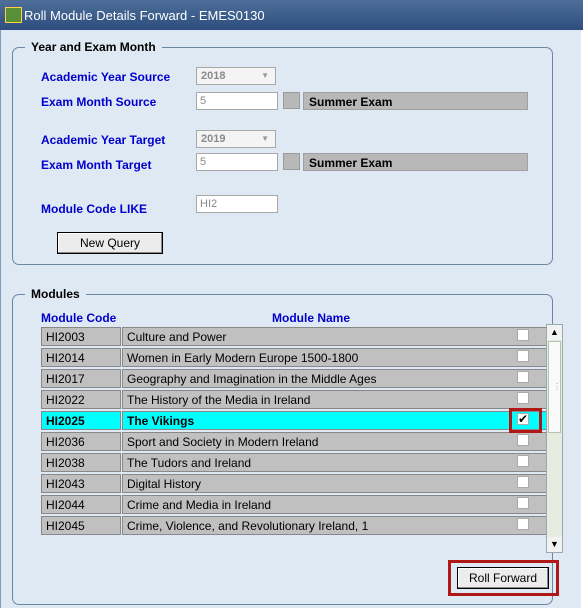  I want to click on selected-checkbox-highlight, so click(525, 420).